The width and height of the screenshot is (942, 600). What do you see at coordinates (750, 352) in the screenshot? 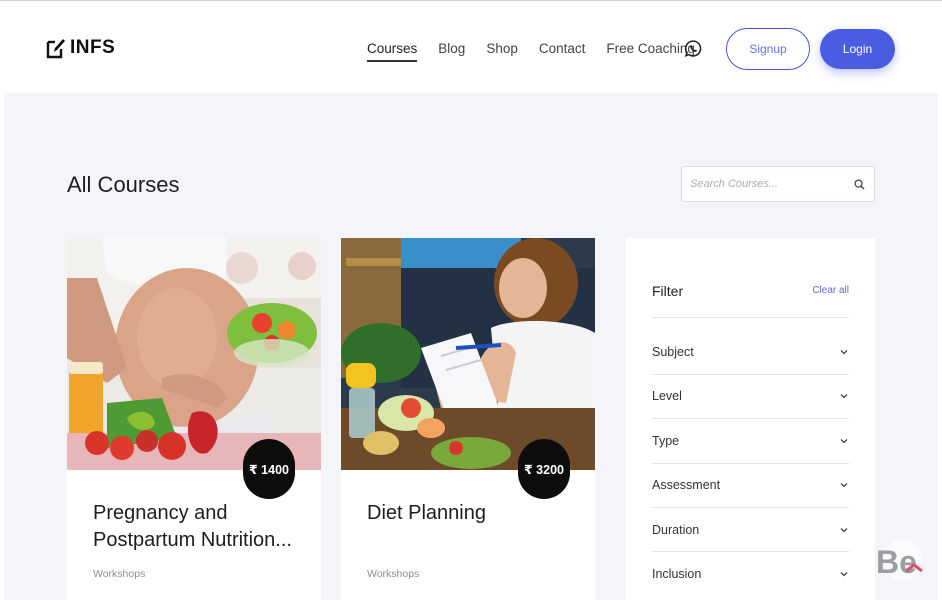
I see `filter-subject: Subject` at bounding box center [750, 352].